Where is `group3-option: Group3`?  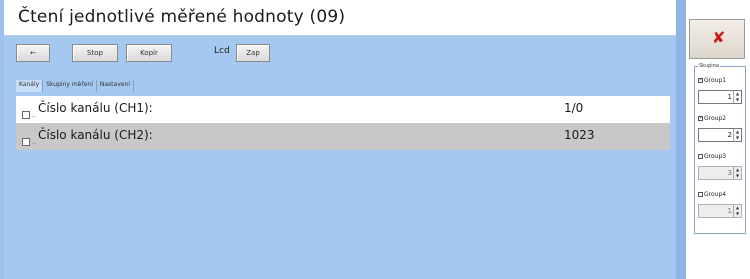 group3-option: Group3 is located at coordinates (712, 156).